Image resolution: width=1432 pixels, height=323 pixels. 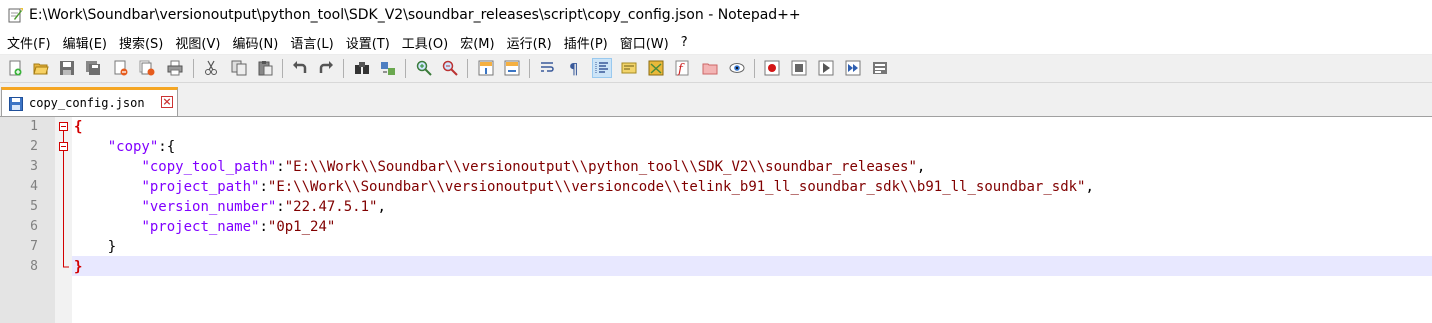 I want to click on open-file-icon, so click(x=41, y=68).